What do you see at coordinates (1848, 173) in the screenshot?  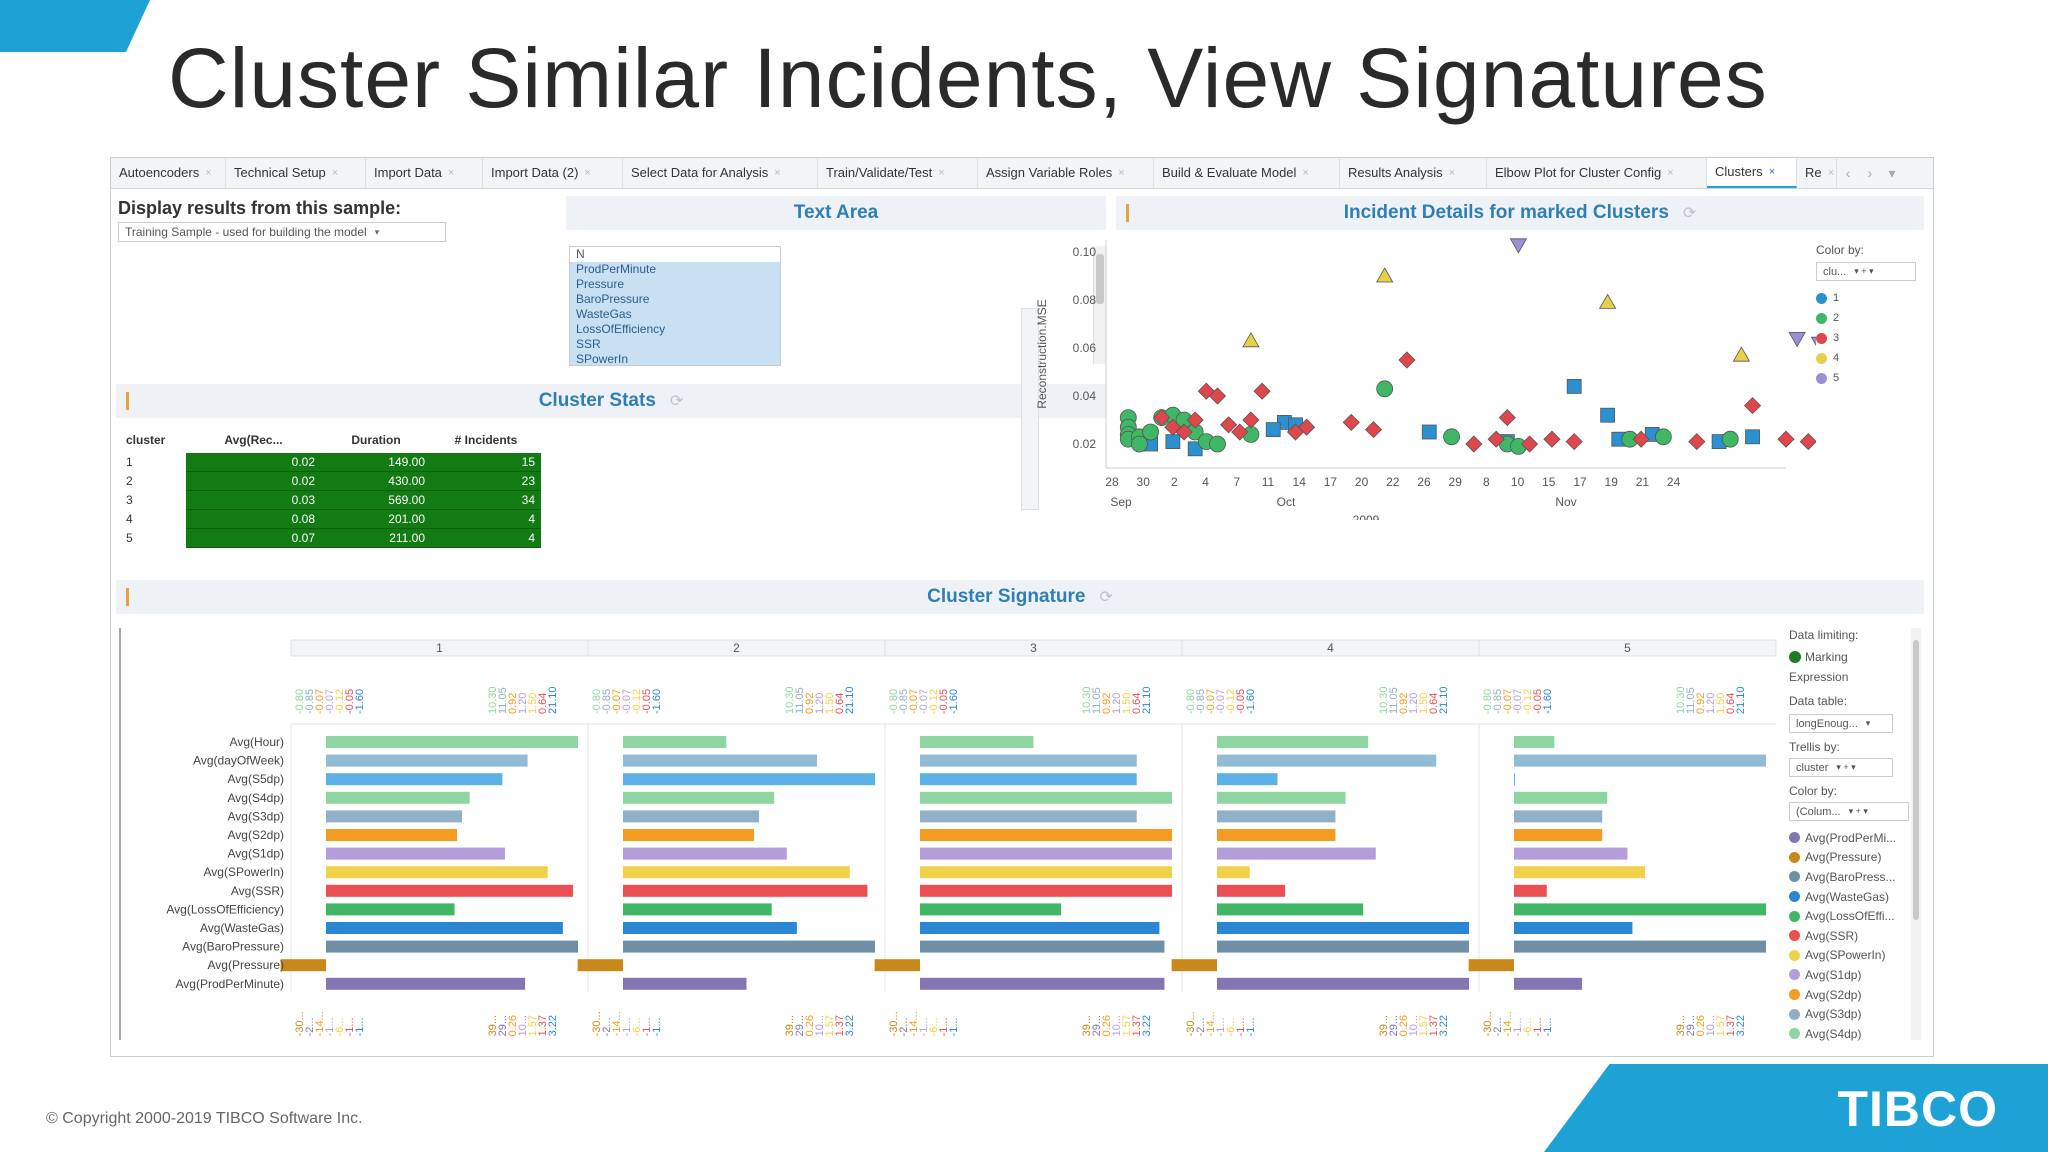 I see `chevron-left-icon: ‹` at bounding box center [1848, 173].